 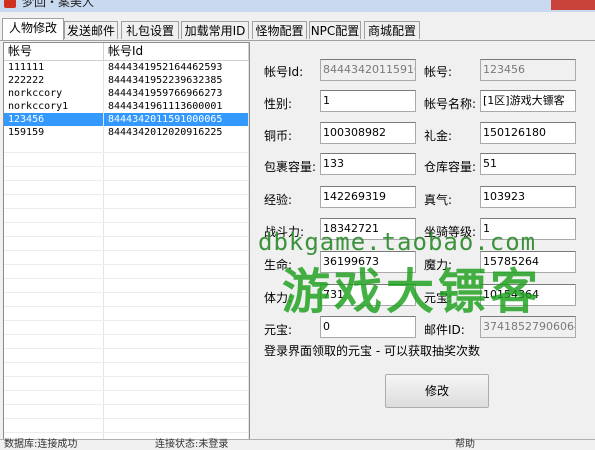 What do you see at coordinates (150, 30) in the screenshot?
I see `tab-gift-settings: 礼包设置` at bounding box center [150, 30].